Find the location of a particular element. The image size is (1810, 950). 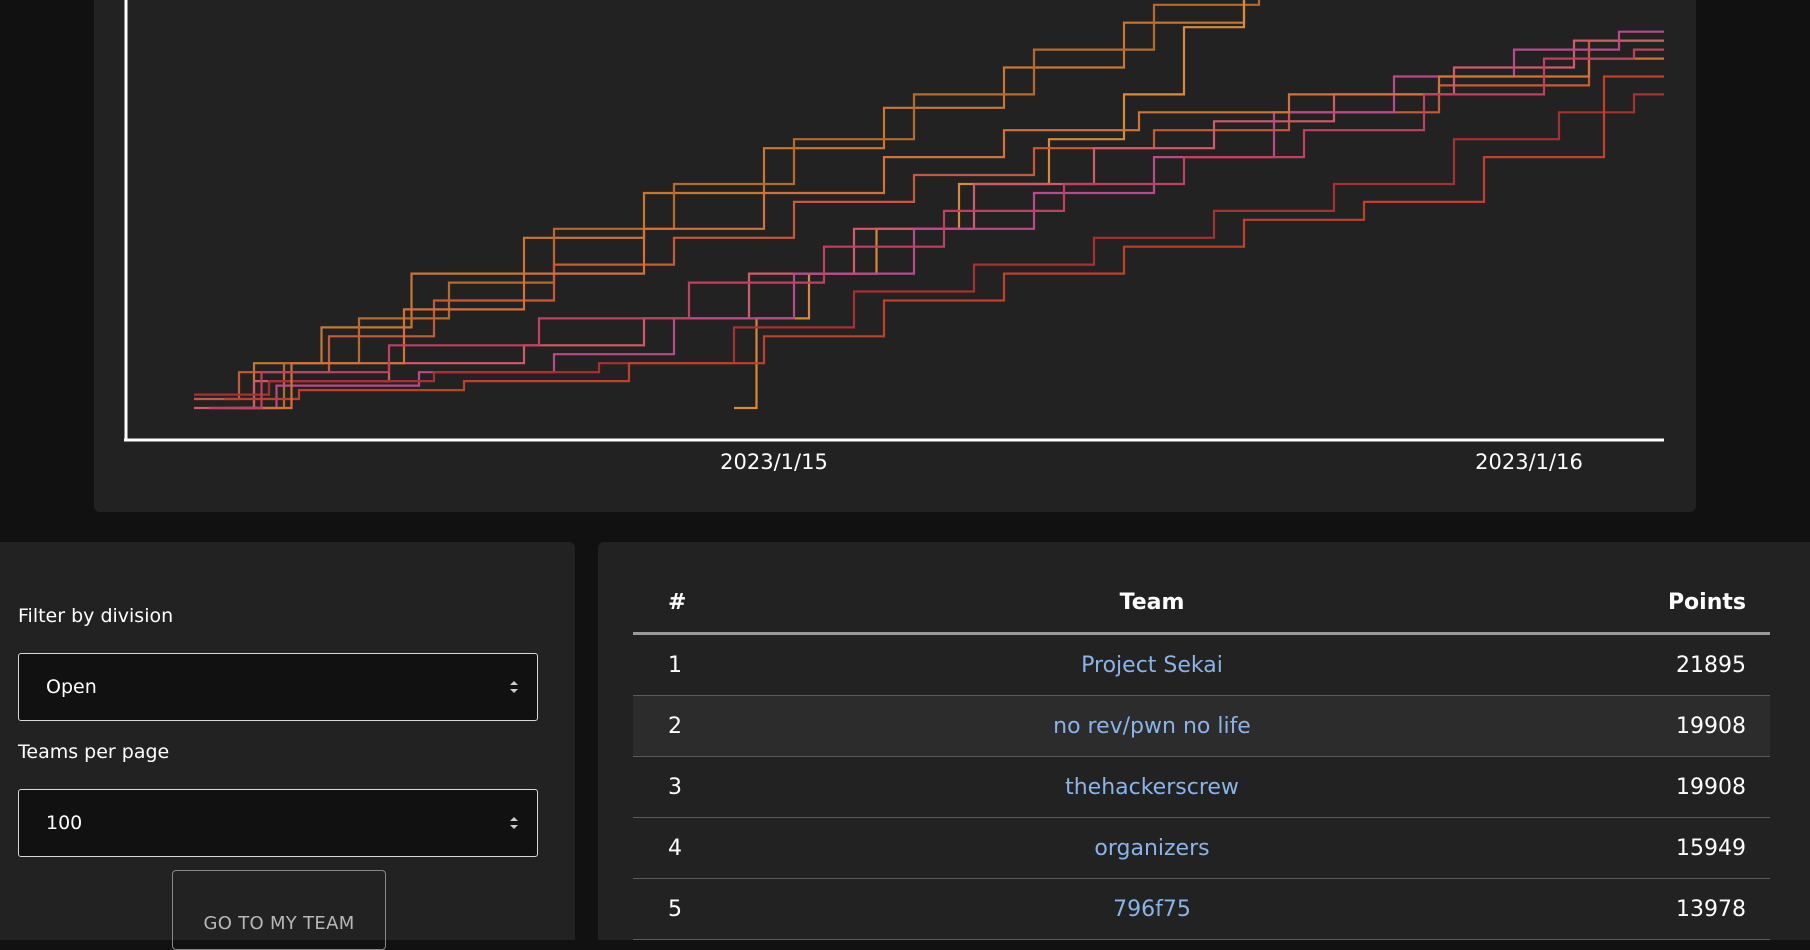

team-link: Project Sekai is located at coordinates (1152, 665).